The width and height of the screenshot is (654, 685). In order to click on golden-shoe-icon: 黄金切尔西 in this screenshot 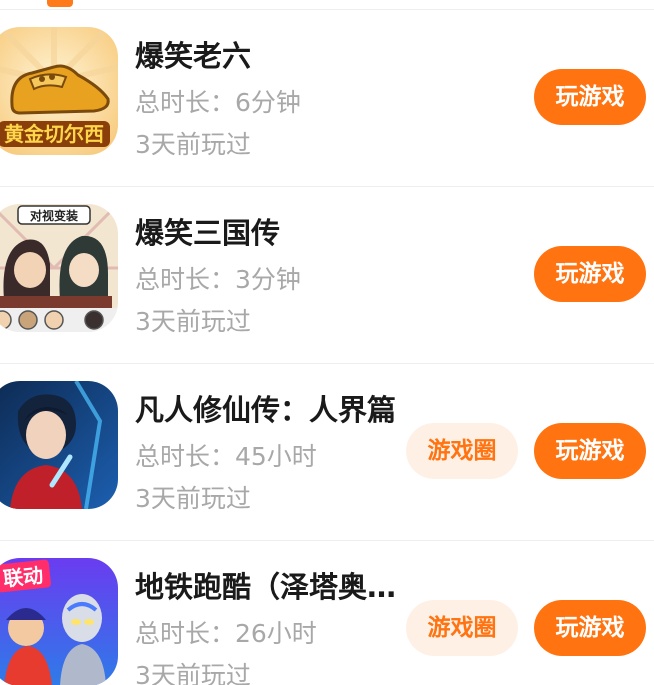, I will do `click(59, 91)`.